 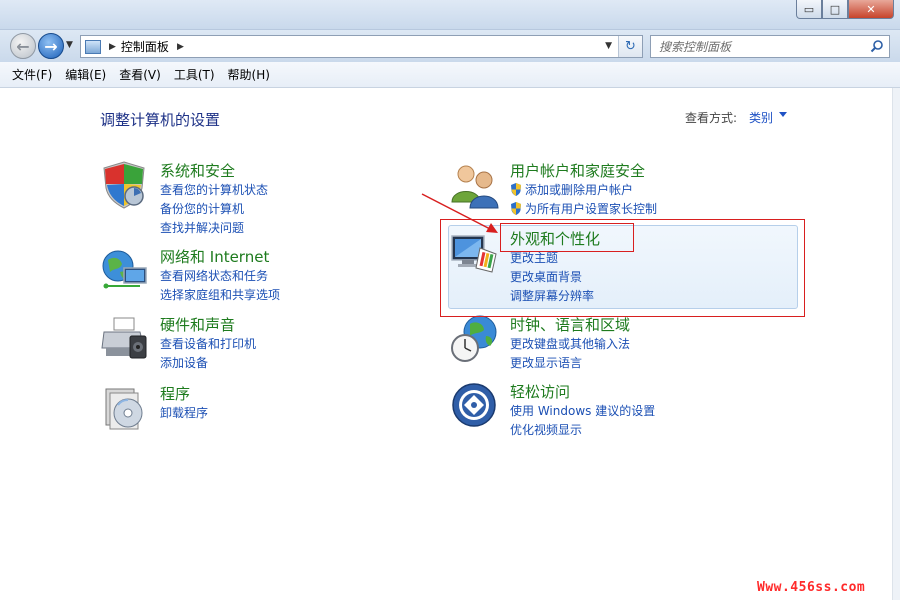 I want to click on recent-pages-dropdown: ▼, so click(x=69, y=45).